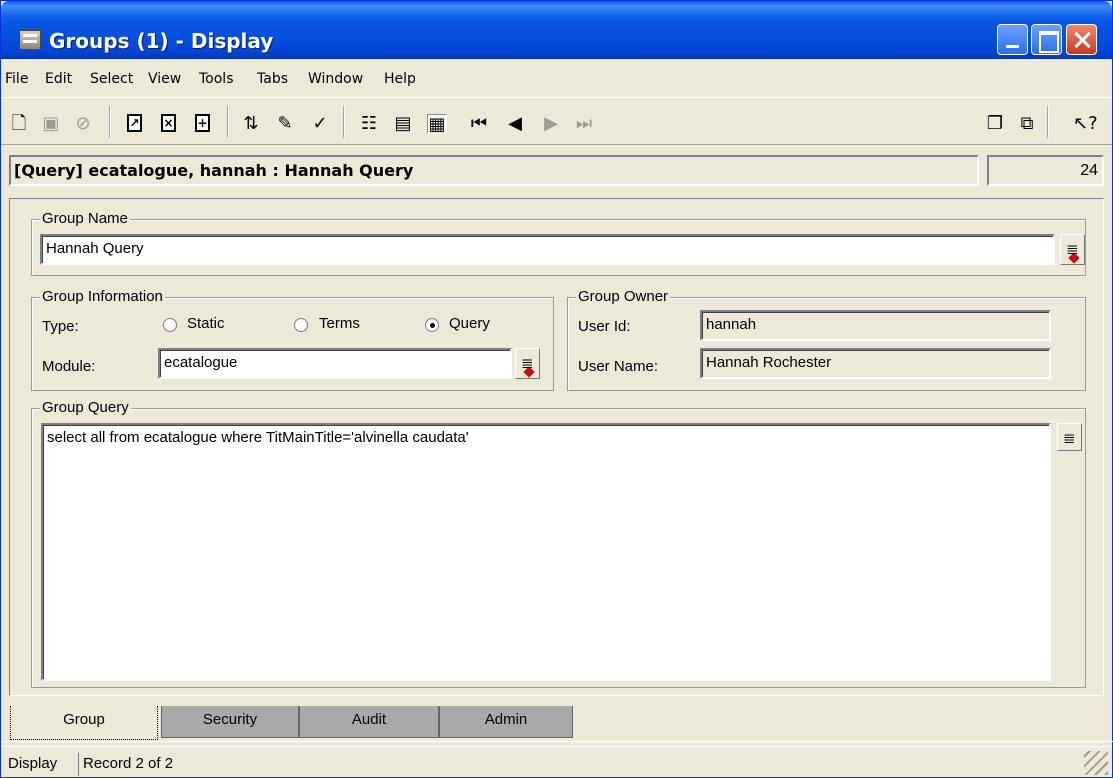  Describe the element at coordinates (19, 124) in the screenshot. I see `new-document-icon: 🗋` at that location.